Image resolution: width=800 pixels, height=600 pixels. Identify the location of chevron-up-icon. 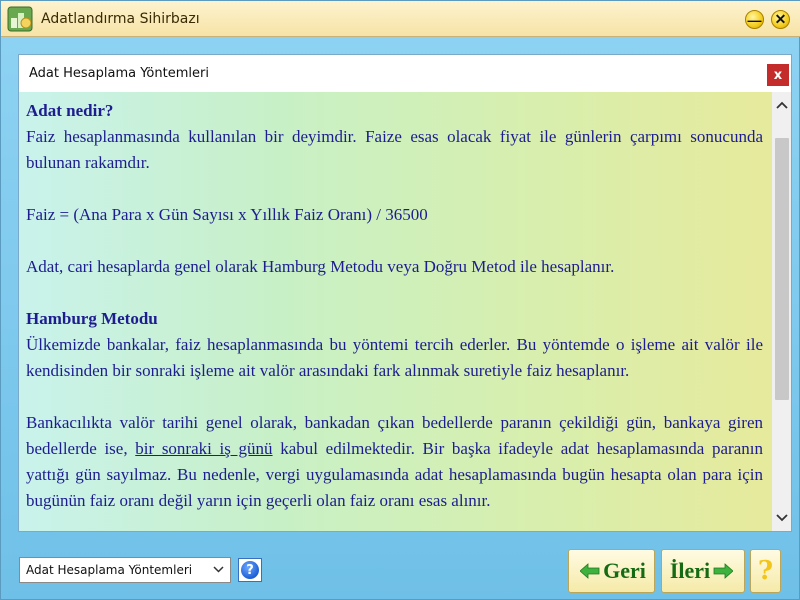
(782, 105).